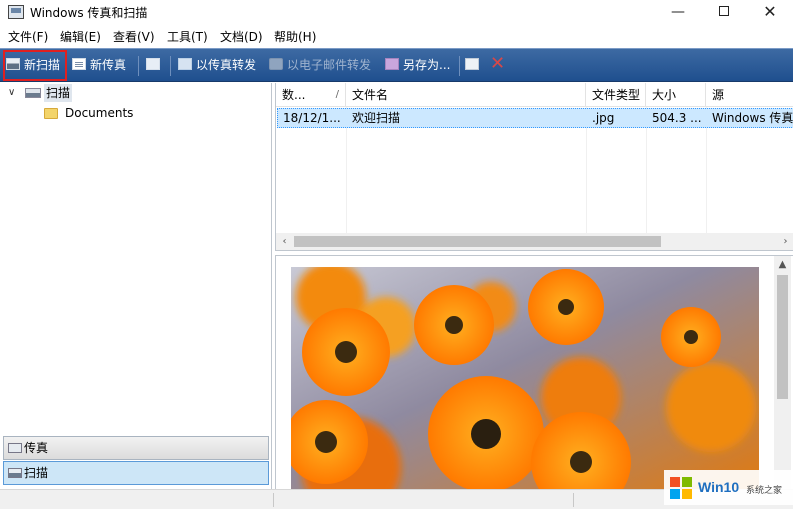 The image size is (793, 509). What do you see at coordinates (764, 491) in the screenshot?
I see `watermark-site: 系统之家` at bounding box center [764, 491].